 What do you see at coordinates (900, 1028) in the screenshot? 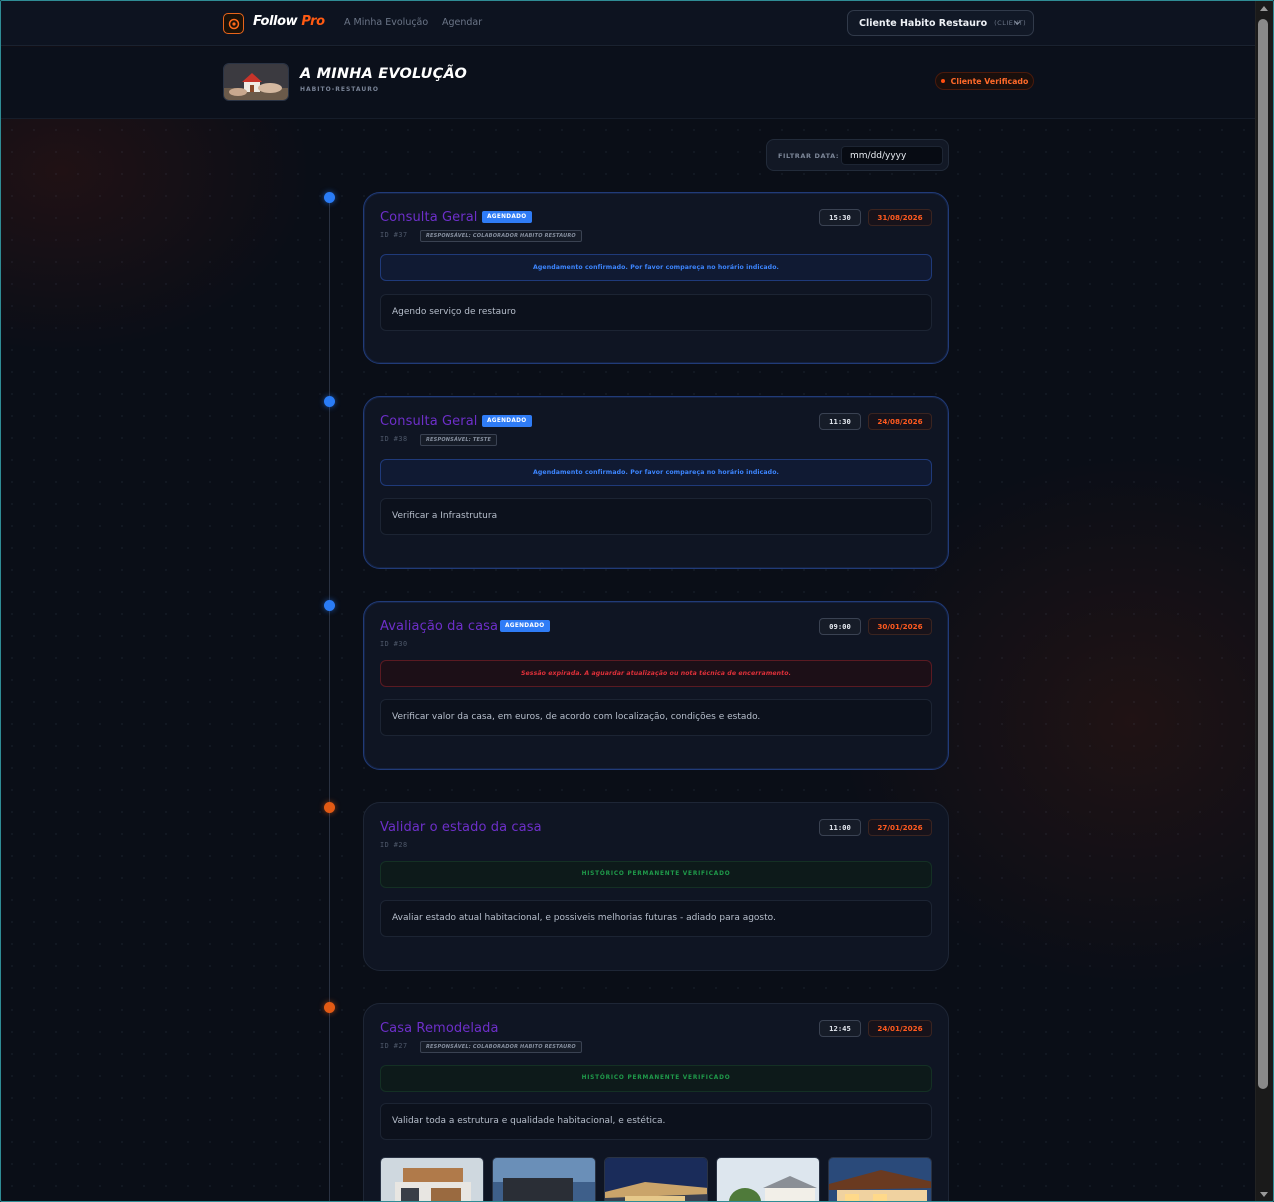
I see `date-badge: 24/01/2026` at bounding box center [900, 1028].